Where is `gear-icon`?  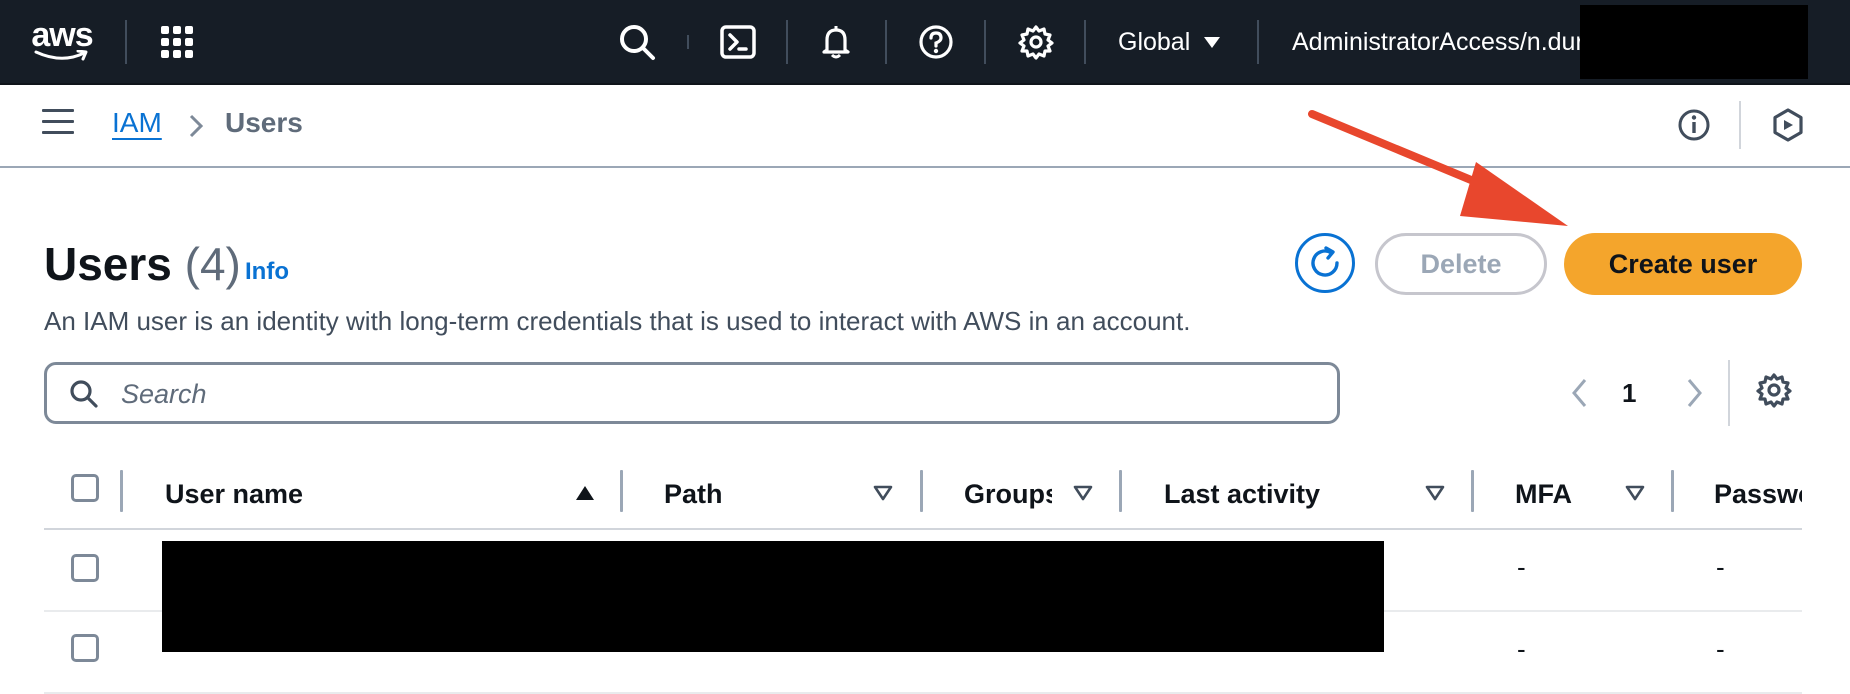
gear-icon is located at coordinates (1036, 42).